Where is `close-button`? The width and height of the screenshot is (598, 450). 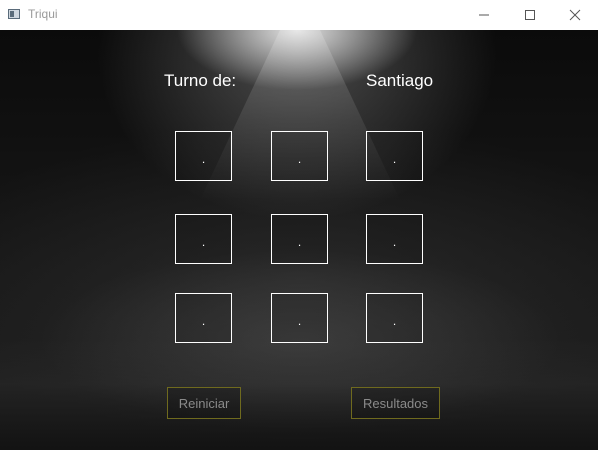 close-button is located at coordinates (575, 15).